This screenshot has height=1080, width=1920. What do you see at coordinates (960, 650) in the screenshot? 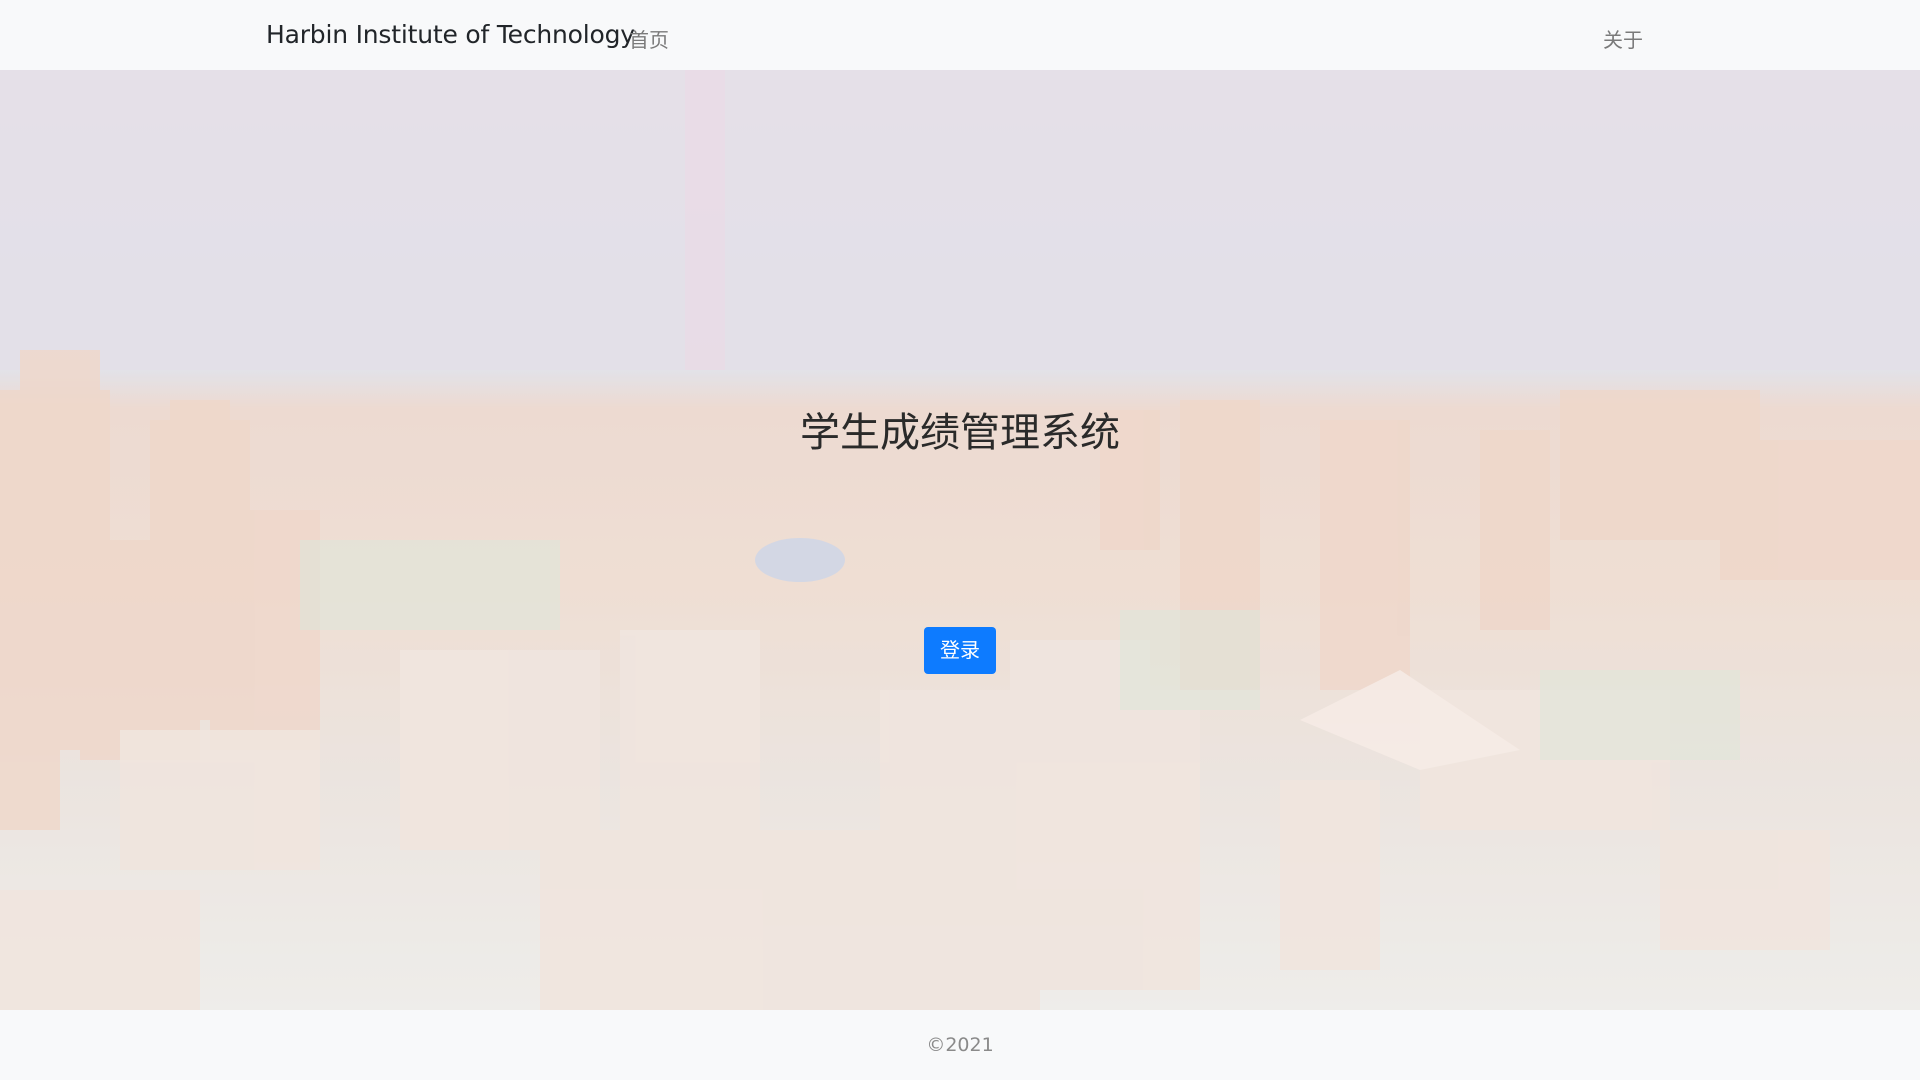
I see `login-button: 登录` at bounding box center [960, 650].